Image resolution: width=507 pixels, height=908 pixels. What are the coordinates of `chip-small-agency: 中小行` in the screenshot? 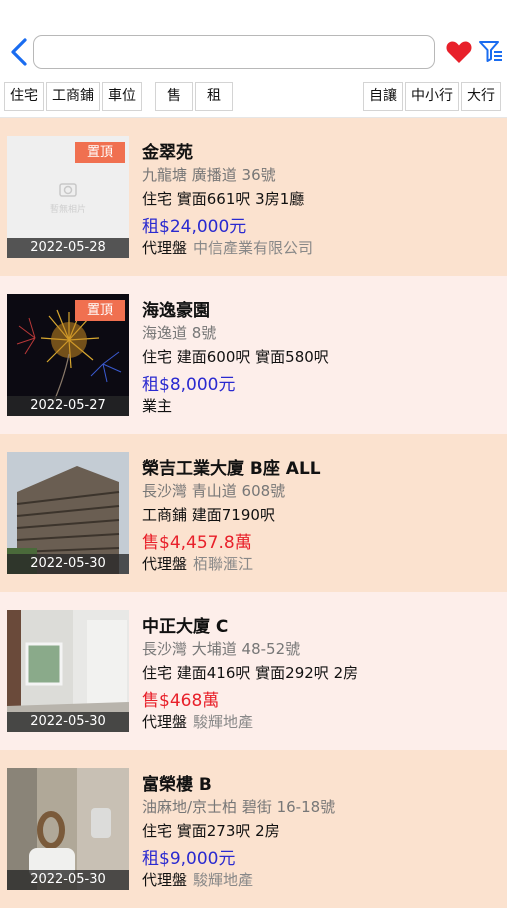 It's located at (432, 96).